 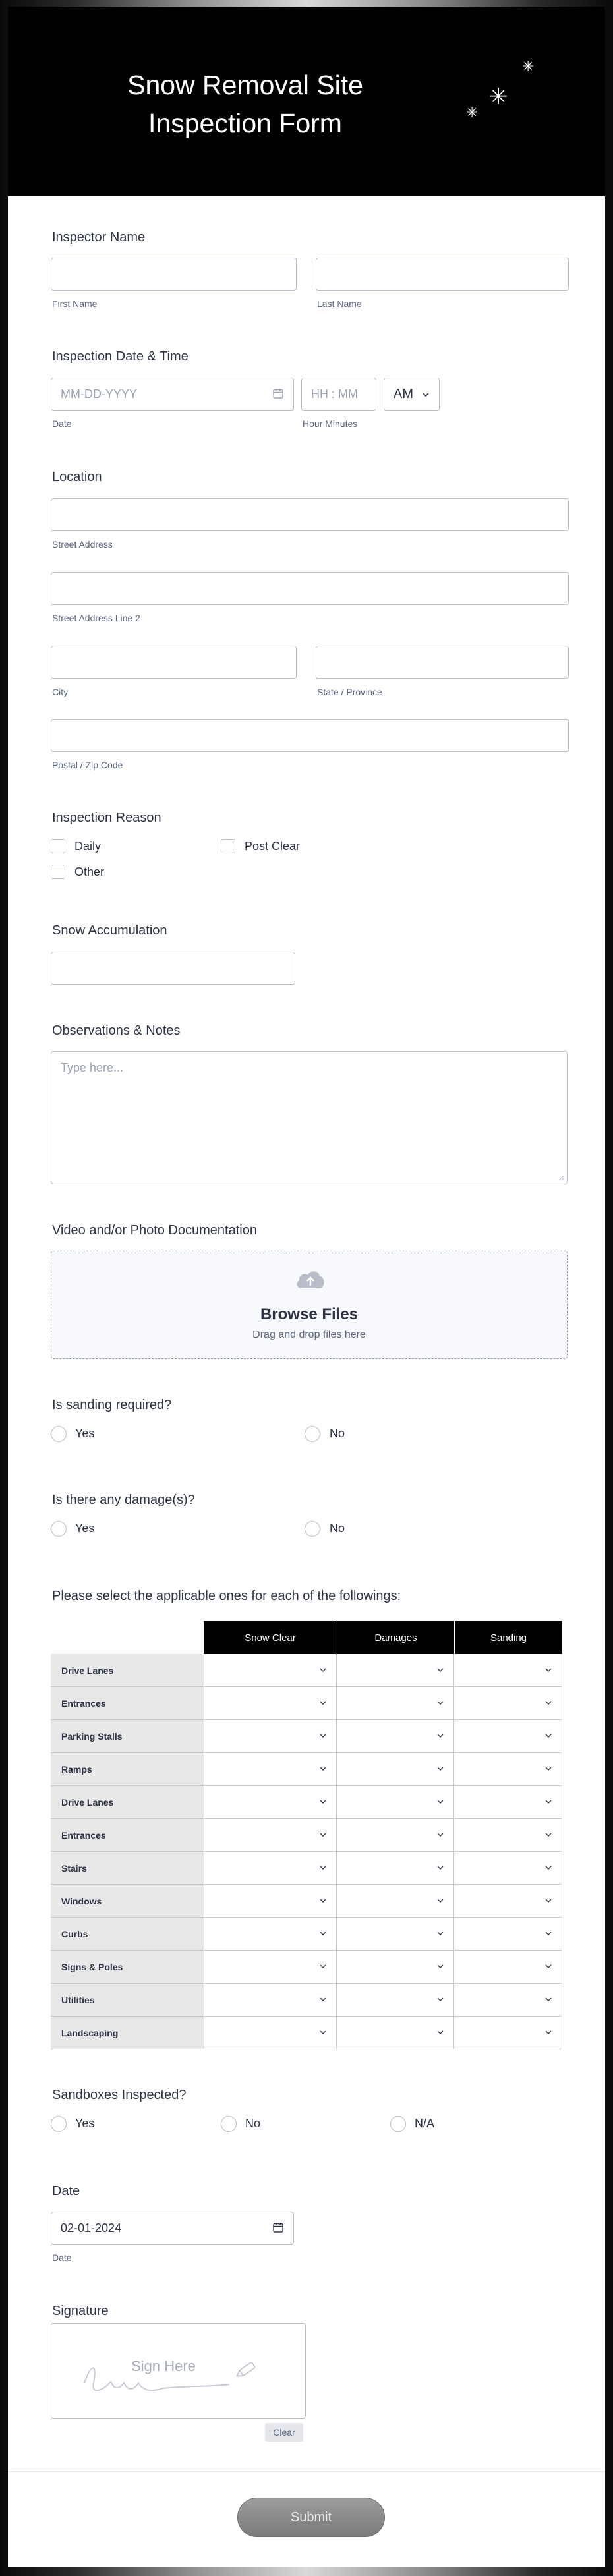 What do you see at coordinates (174, 662) in the screenshot?
I see `city-input` at bounding box center [174, 662].